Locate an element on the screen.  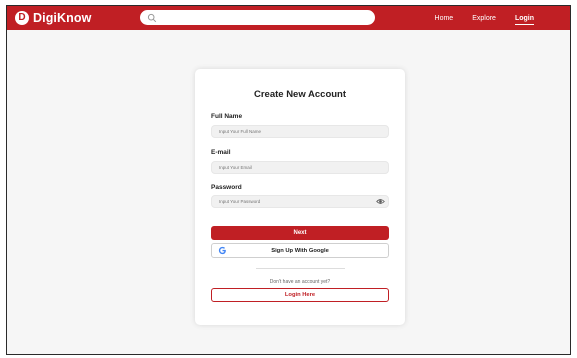
google-icon is located at coordinates (222, 250).